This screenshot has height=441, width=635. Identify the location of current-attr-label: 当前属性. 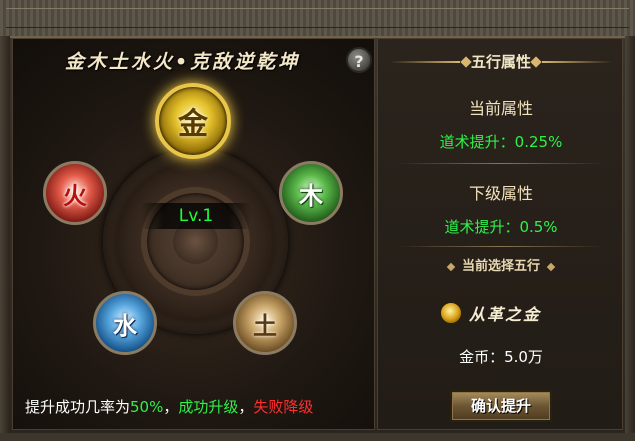
(500, 108).